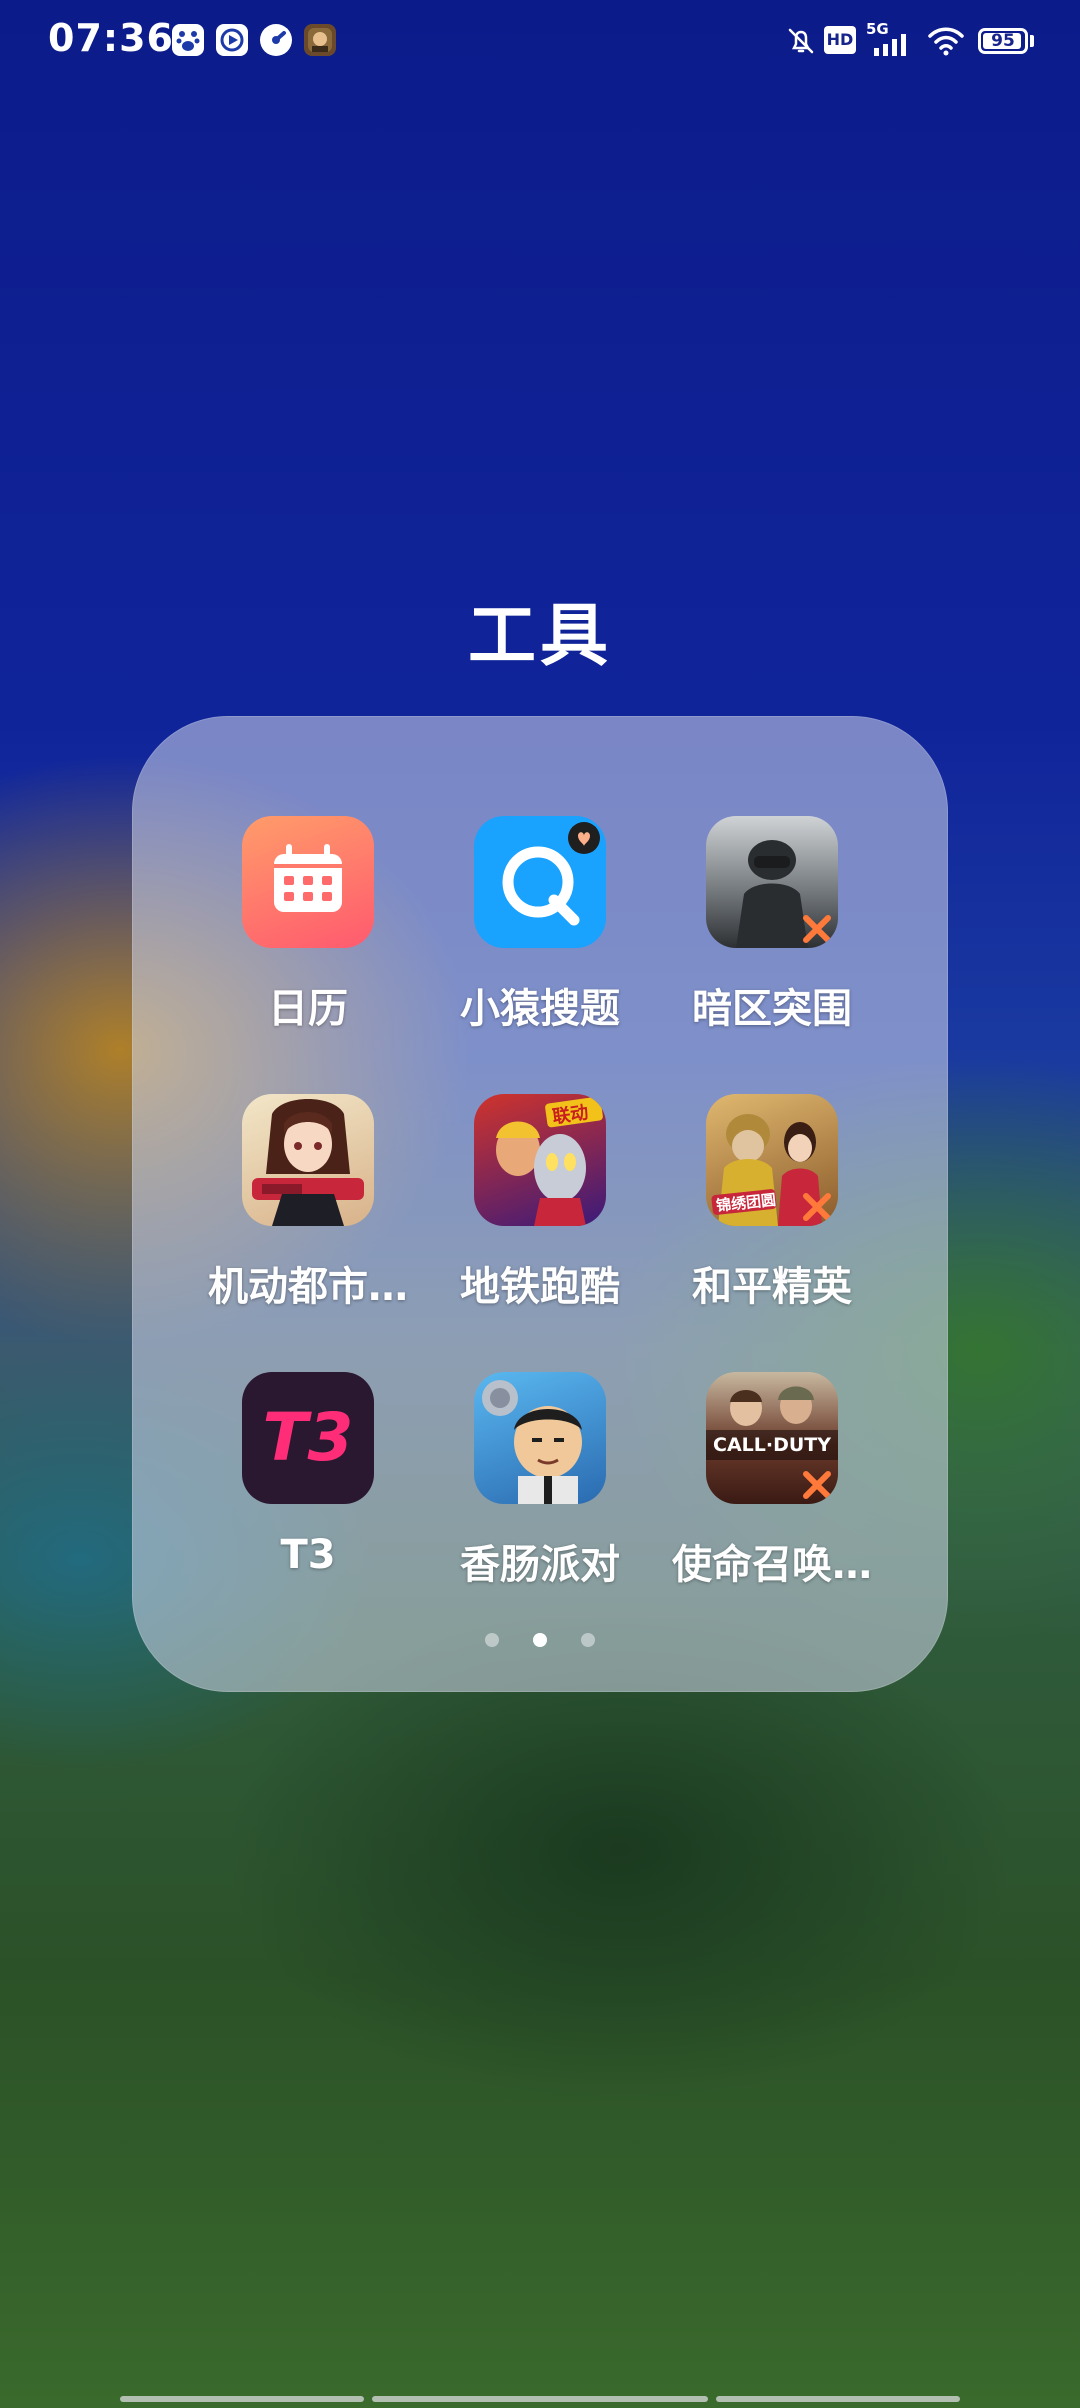 This screenshot has height=2408, width=1080. I want to click on mute-bell-icon, so click(801, 41).